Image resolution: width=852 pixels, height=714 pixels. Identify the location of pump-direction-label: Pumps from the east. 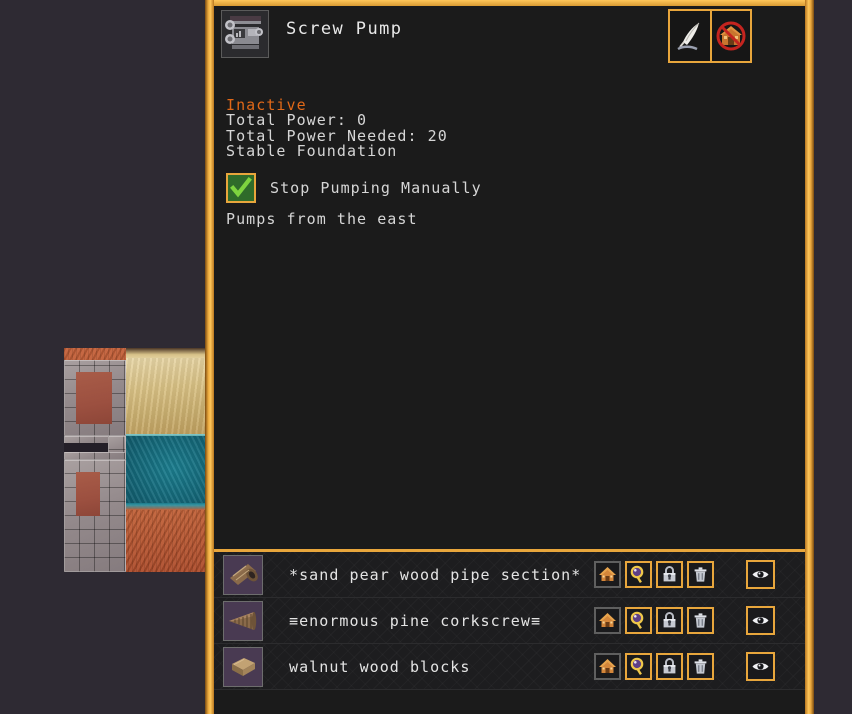
(322, 219).